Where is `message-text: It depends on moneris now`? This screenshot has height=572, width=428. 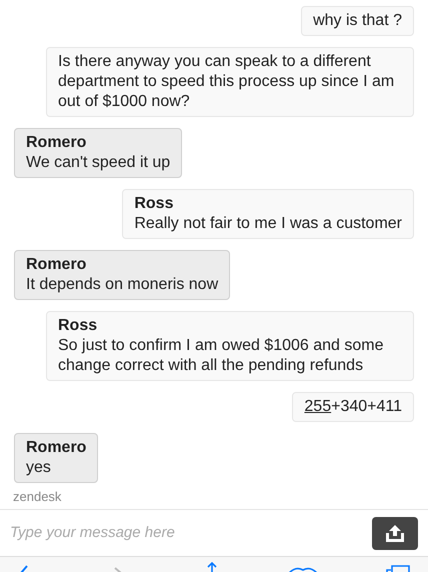
message-text: It depends on moneris now is located at coordinates (122, 285).